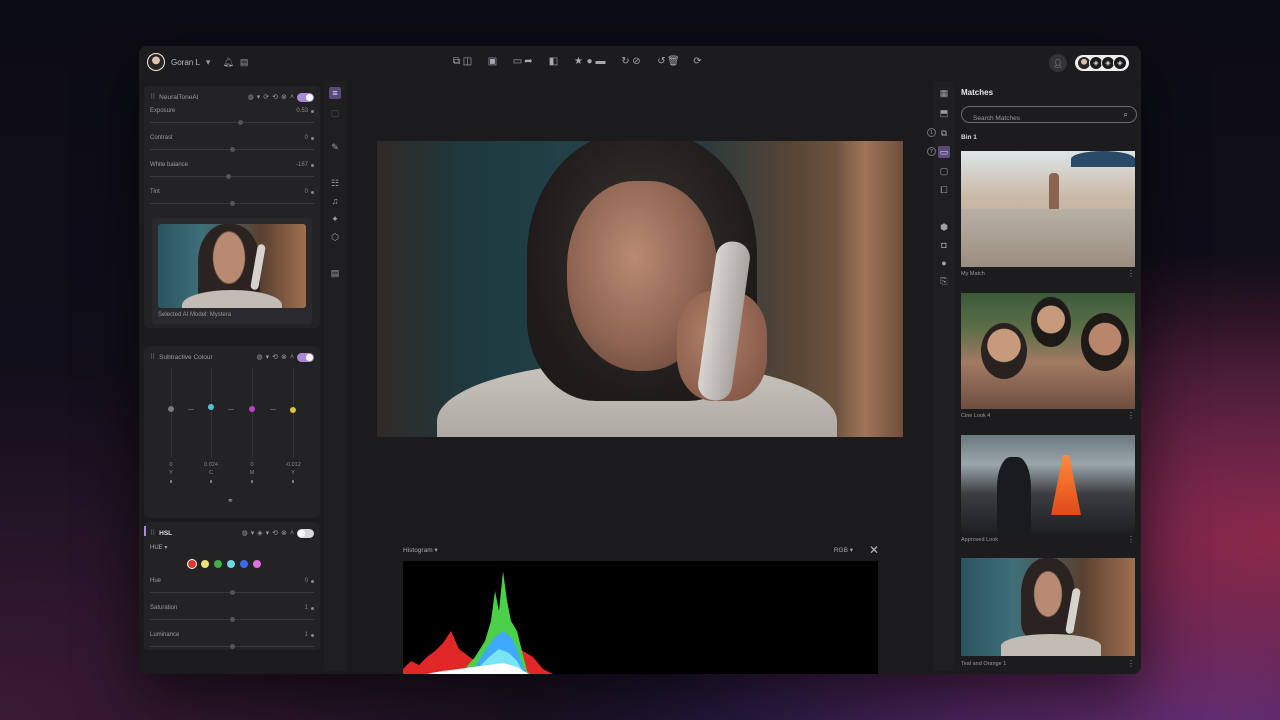 The width and height of the screenshot is (1280, 720). I want to click on gallery-icon: ▣, so click(492, 61).